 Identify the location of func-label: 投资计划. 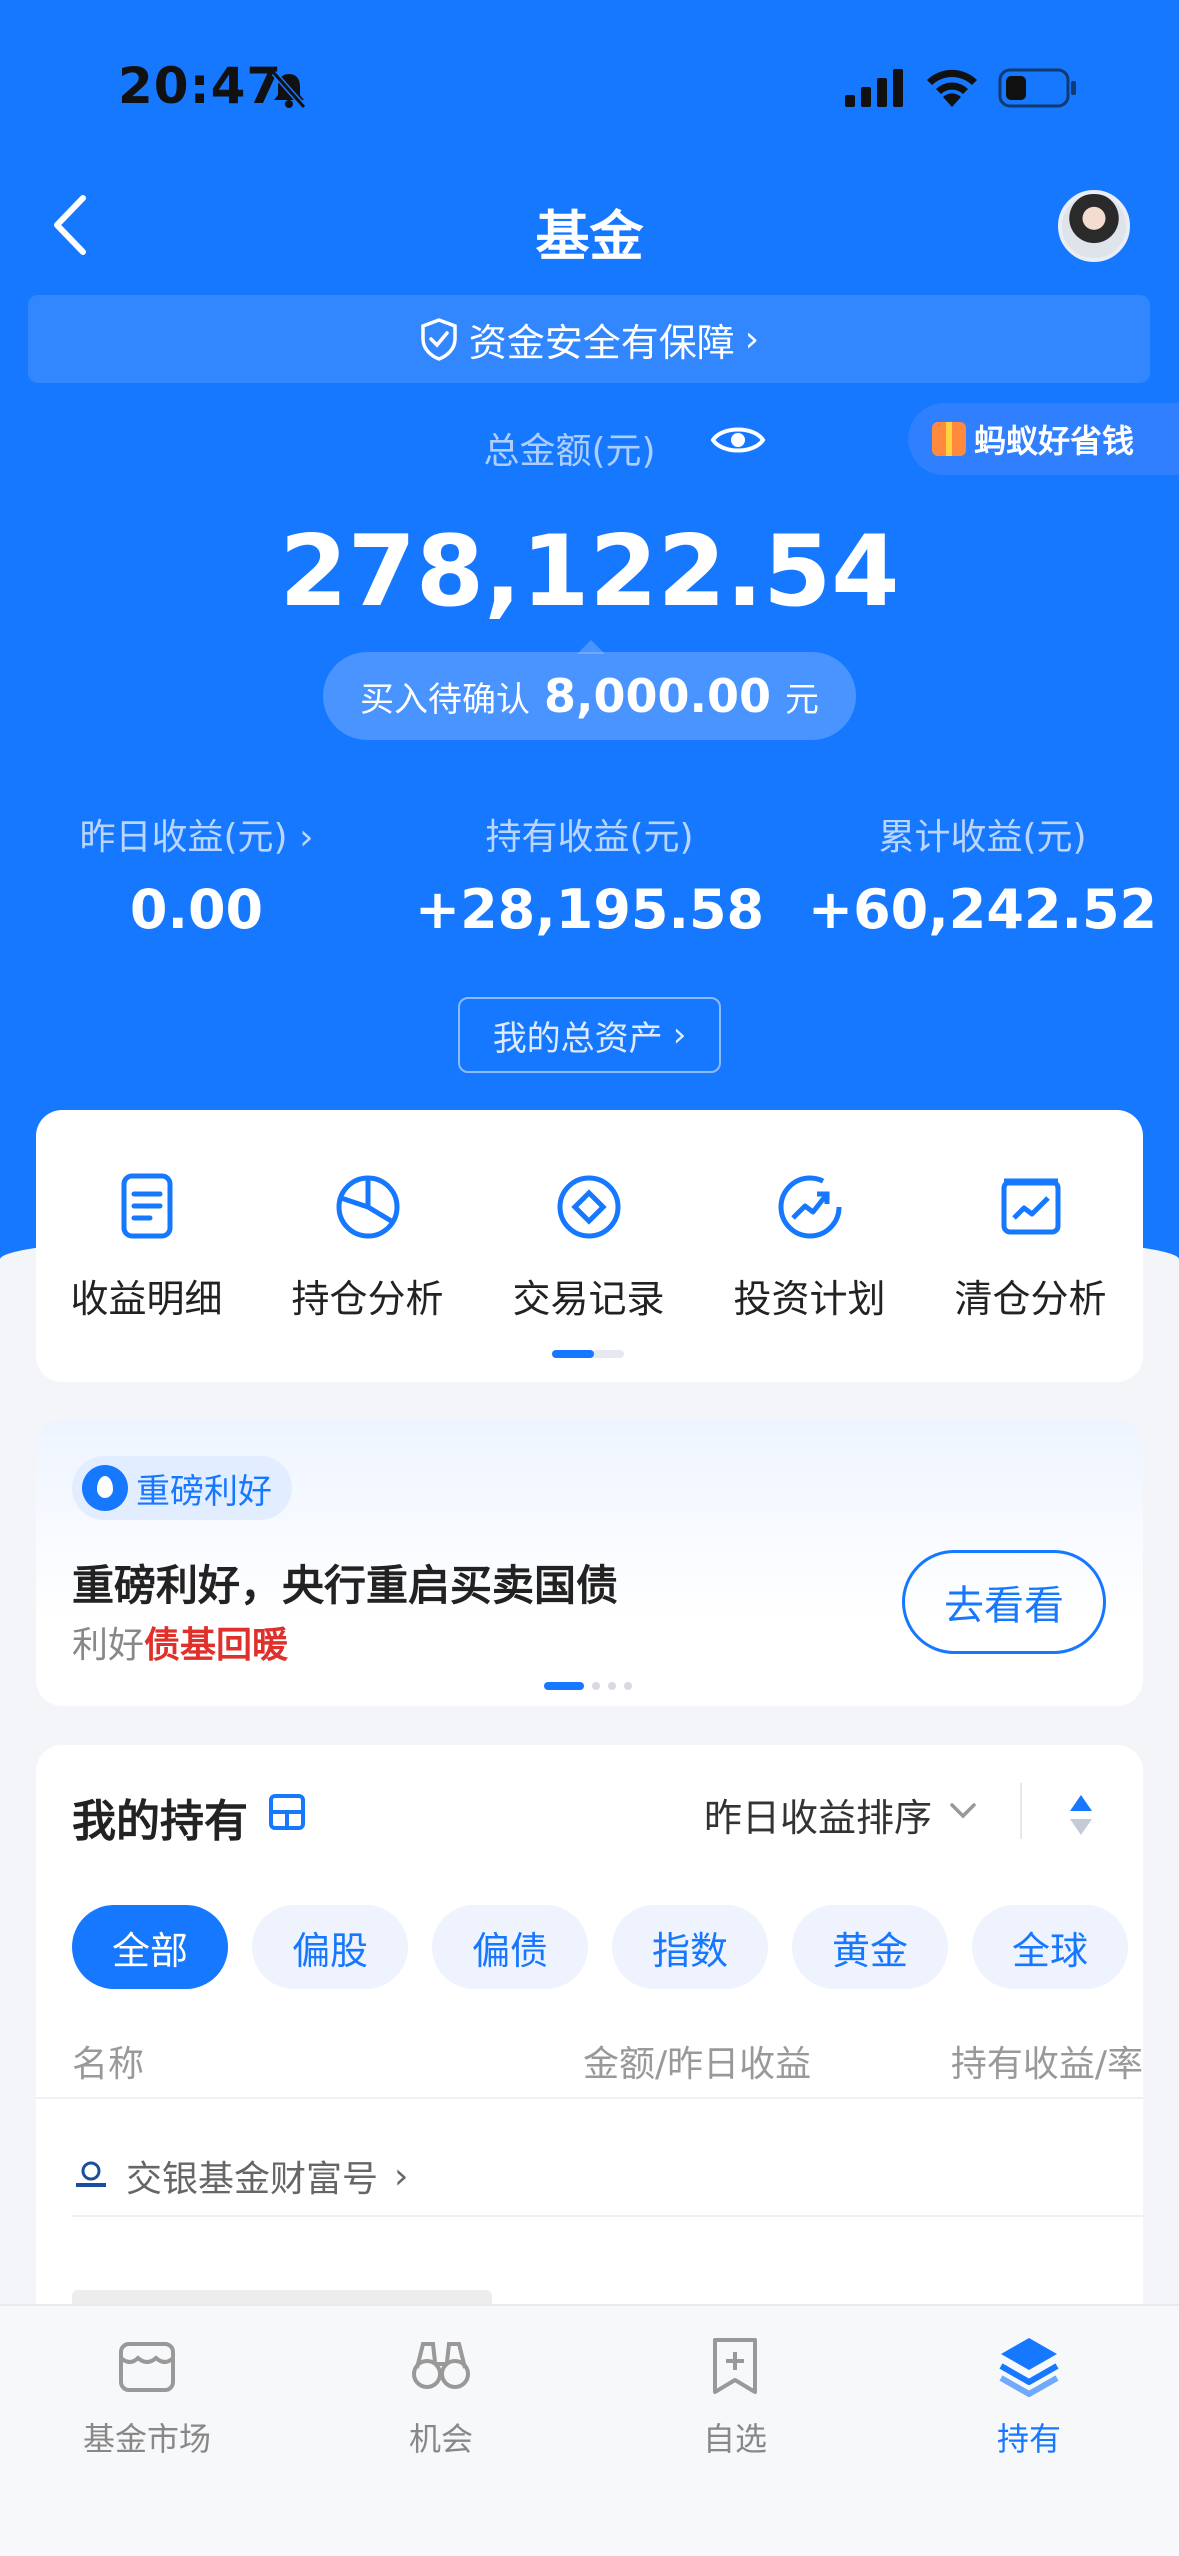
(809, 1299).